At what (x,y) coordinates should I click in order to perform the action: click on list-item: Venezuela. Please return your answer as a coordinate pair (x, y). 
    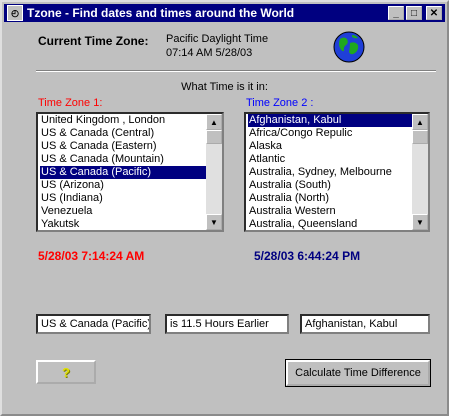
    Looking at the image, I should click on (131, 211).